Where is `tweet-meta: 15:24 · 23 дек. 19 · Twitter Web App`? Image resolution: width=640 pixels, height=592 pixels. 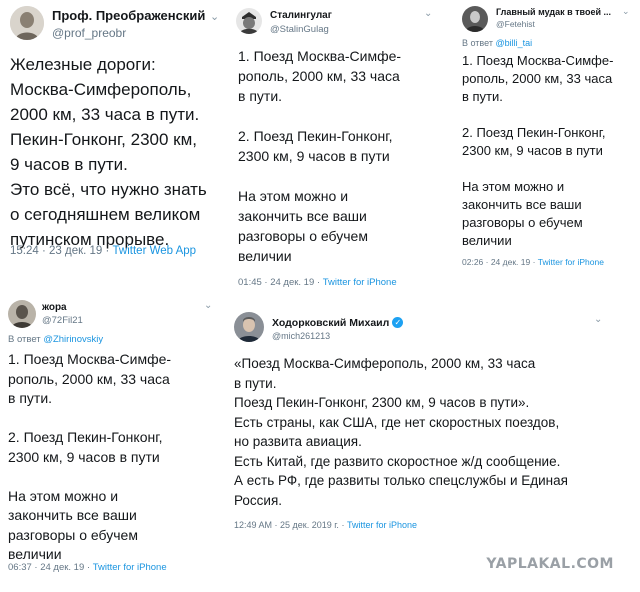 tweet-meta: 15:24 · 23 дек. 19 · Twitter Web App is located at coordinates (103, 251).